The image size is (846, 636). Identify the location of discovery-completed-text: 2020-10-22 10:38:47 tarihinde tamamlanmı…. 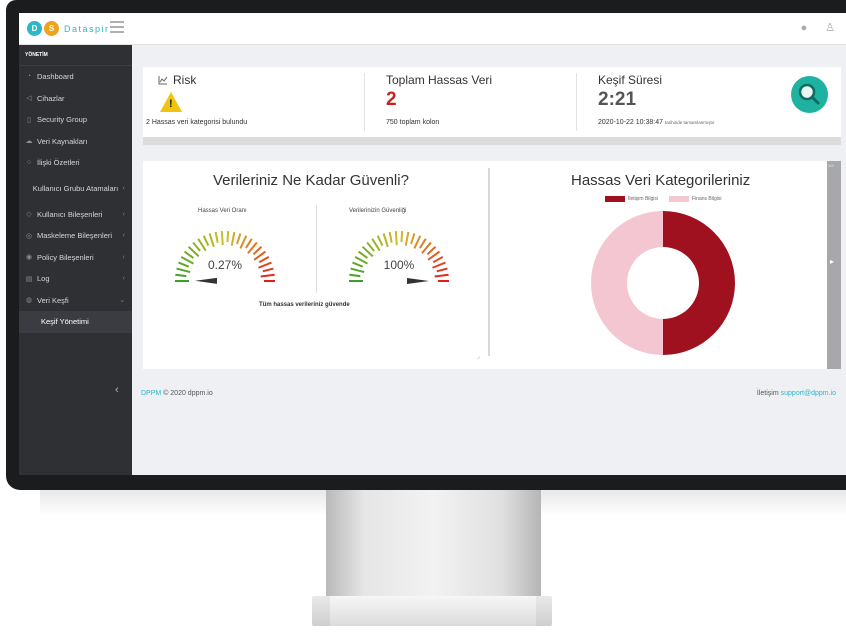
(656, 122).